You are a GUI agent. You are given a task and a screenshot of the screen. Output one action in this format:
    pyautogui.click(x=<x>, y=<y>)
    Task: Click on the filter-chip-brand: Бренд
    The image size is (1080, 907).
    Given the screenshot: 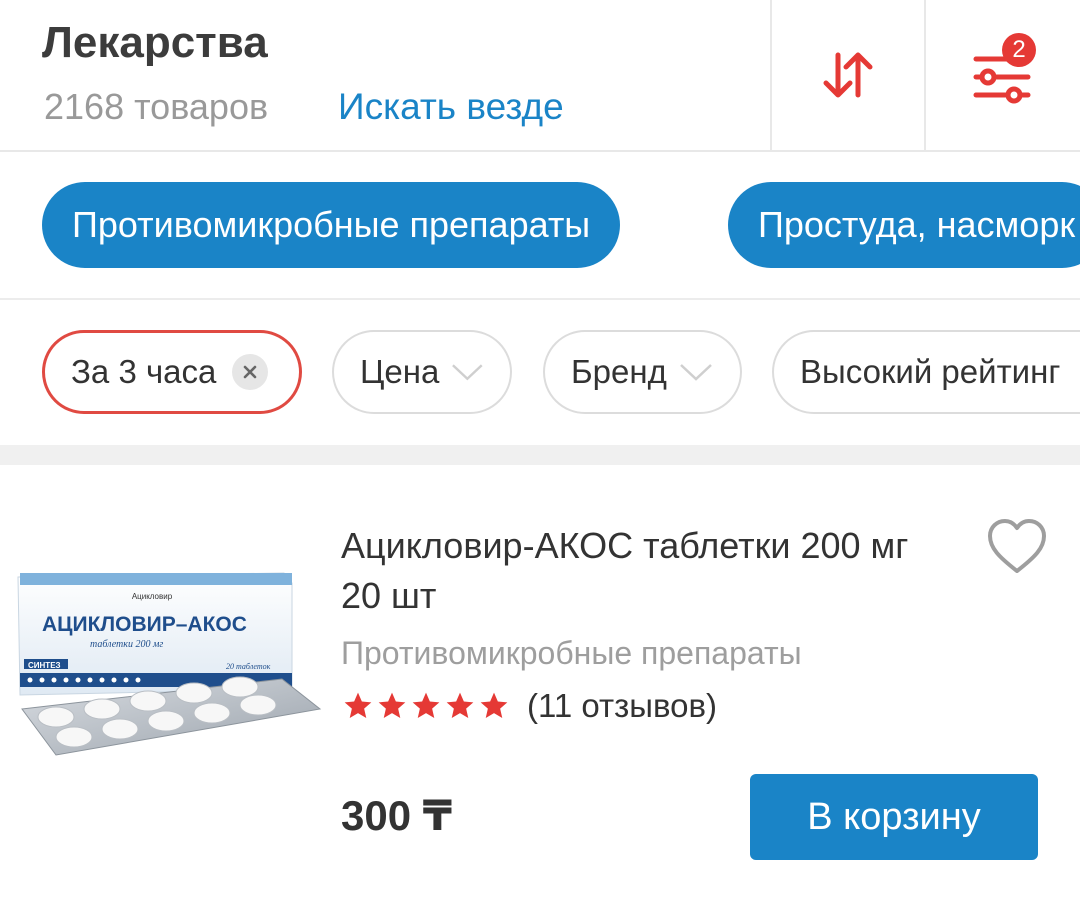 What is the action you would take?
    pyautogui.click(x=642, y=372)
    